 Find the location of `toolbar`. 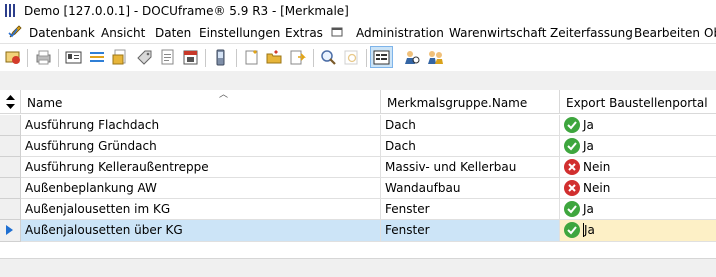

toolbar is located at coordinates (358, 57).